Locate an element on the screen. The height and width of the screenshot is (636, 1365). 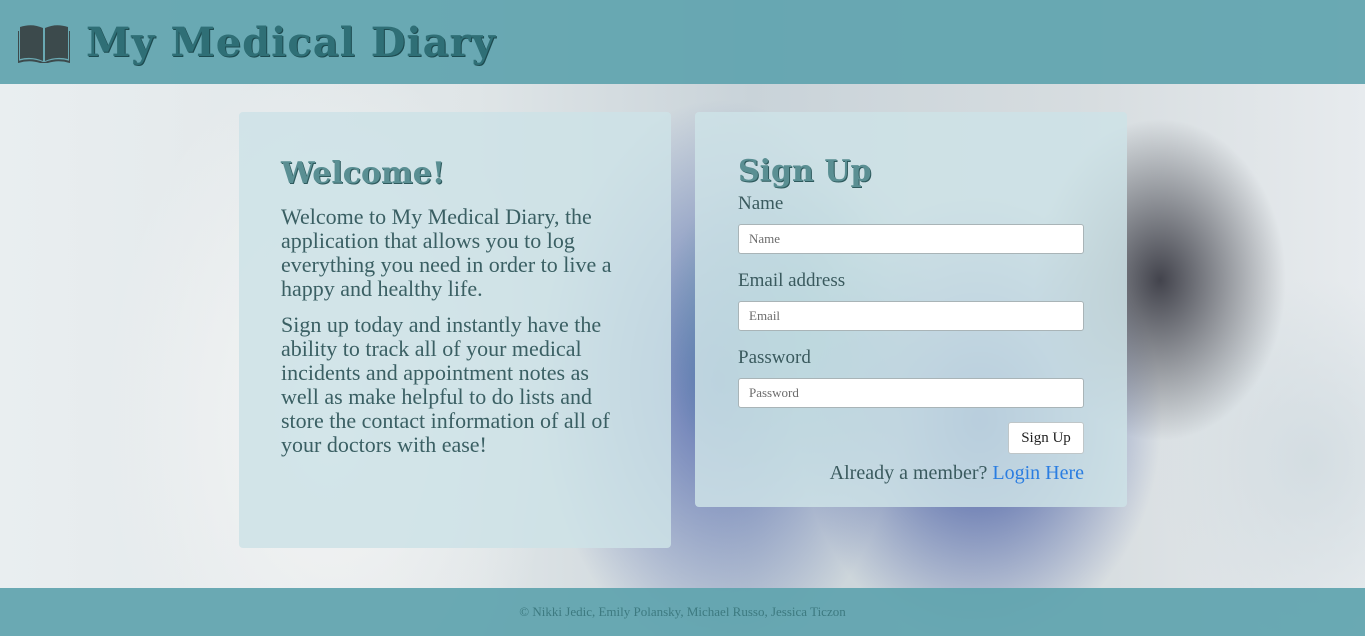
welcome-heading: Welcome! is located at coordinates (363, 173).